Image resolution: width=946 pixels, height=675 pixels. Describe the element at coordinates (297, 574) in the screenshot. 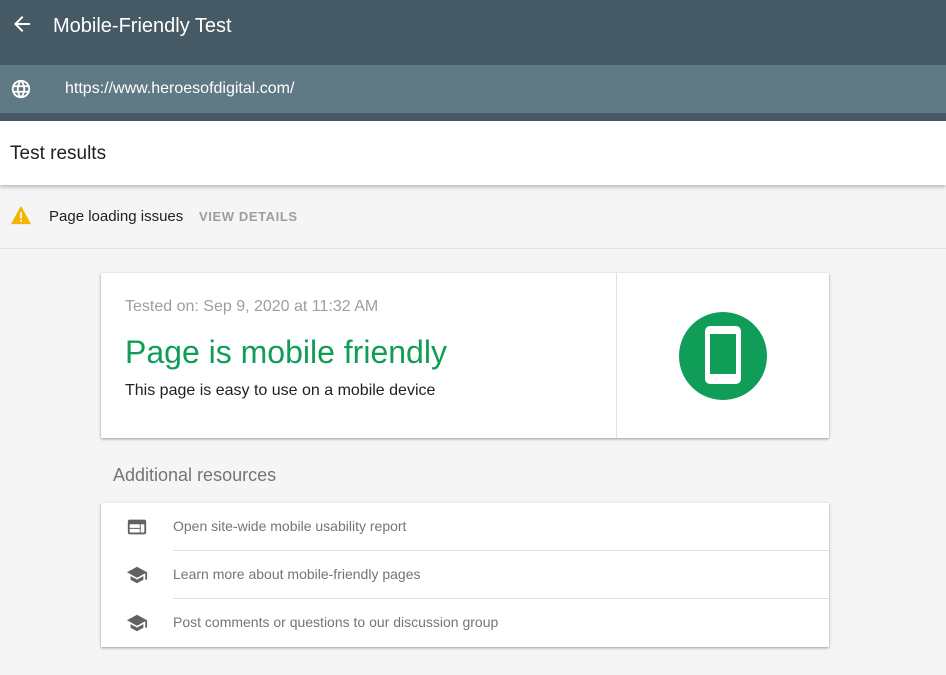

I see `resource-item-label: Learn more about mobile-friendly pages` at that location.